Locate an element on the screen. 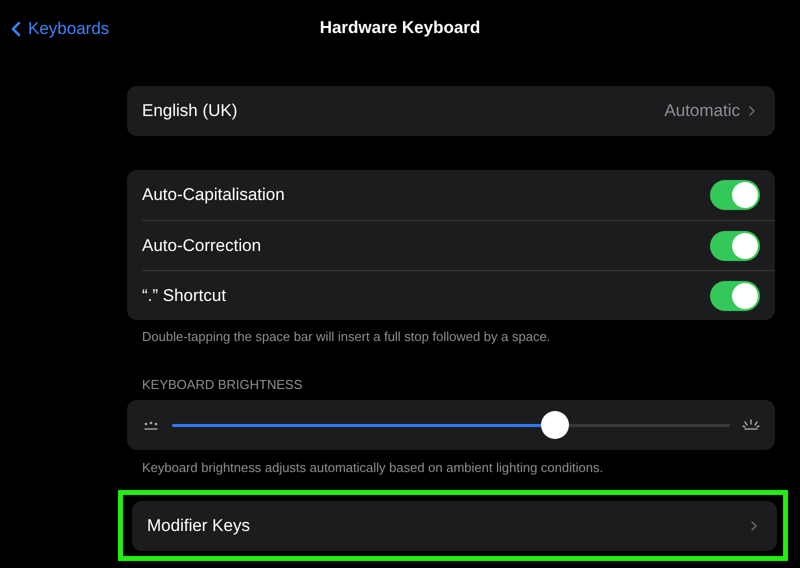 Image resolution: width=800 pixels, height=568 pixels. setting-label: Auto-Capitalisation is located at coordinates (213, 195).